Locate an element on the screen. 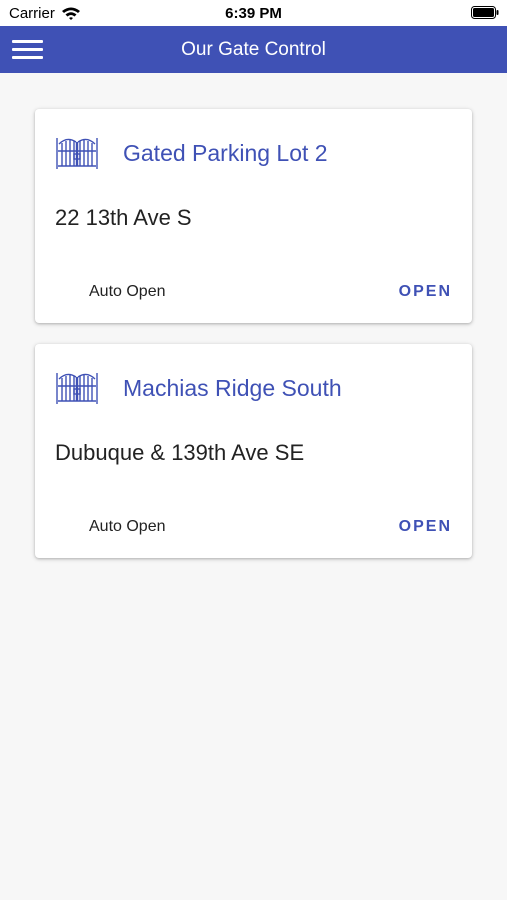  gate-name: Gated Parking Lot 2 is located at coordinates (225, 153).